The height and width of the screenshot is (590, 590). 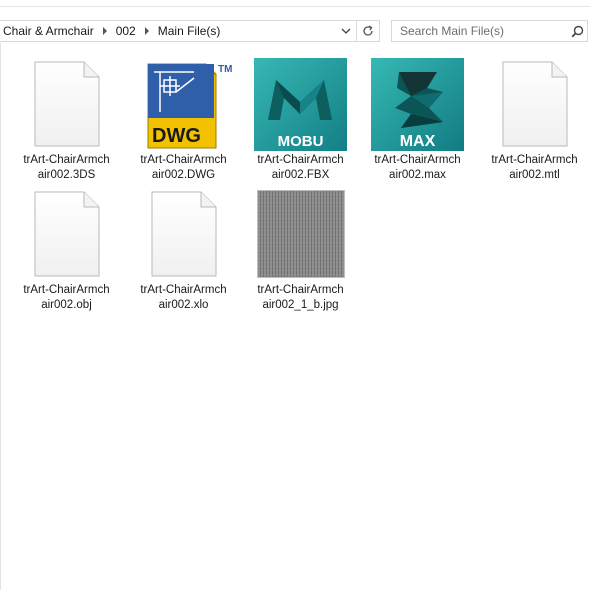 I want to click on trademark-label: TM, so click(x=225, y=69).